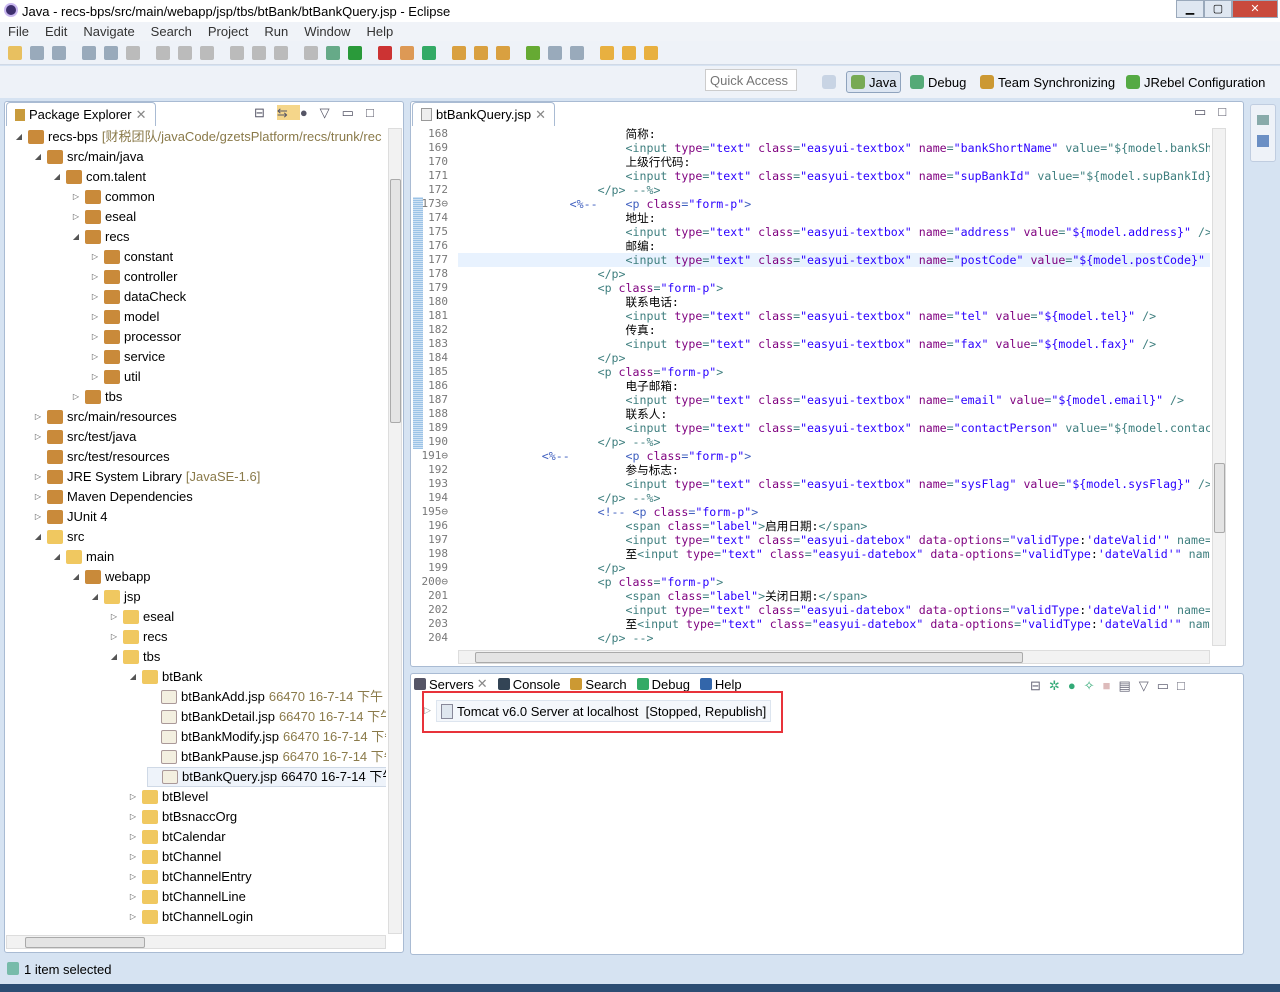 Image resolution: width=1280 pixels, height=992 pixels. Describe the element at coordinates (101, 457) in the screenshot. I see `tree-item: src/test/resources` at that location.